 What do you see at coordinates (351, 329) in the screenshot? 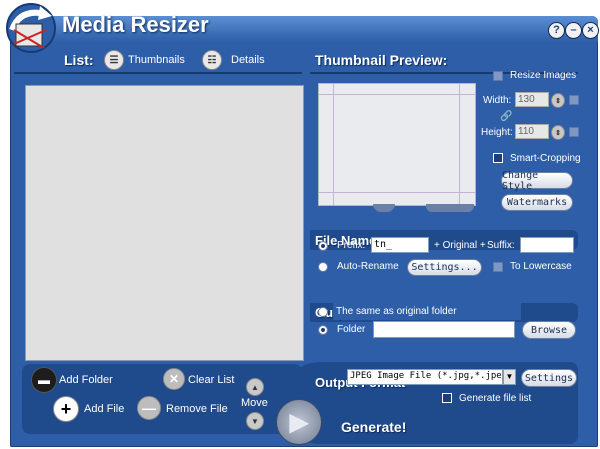
I see `folder-label: Folder` at bounding box center [351, 329].